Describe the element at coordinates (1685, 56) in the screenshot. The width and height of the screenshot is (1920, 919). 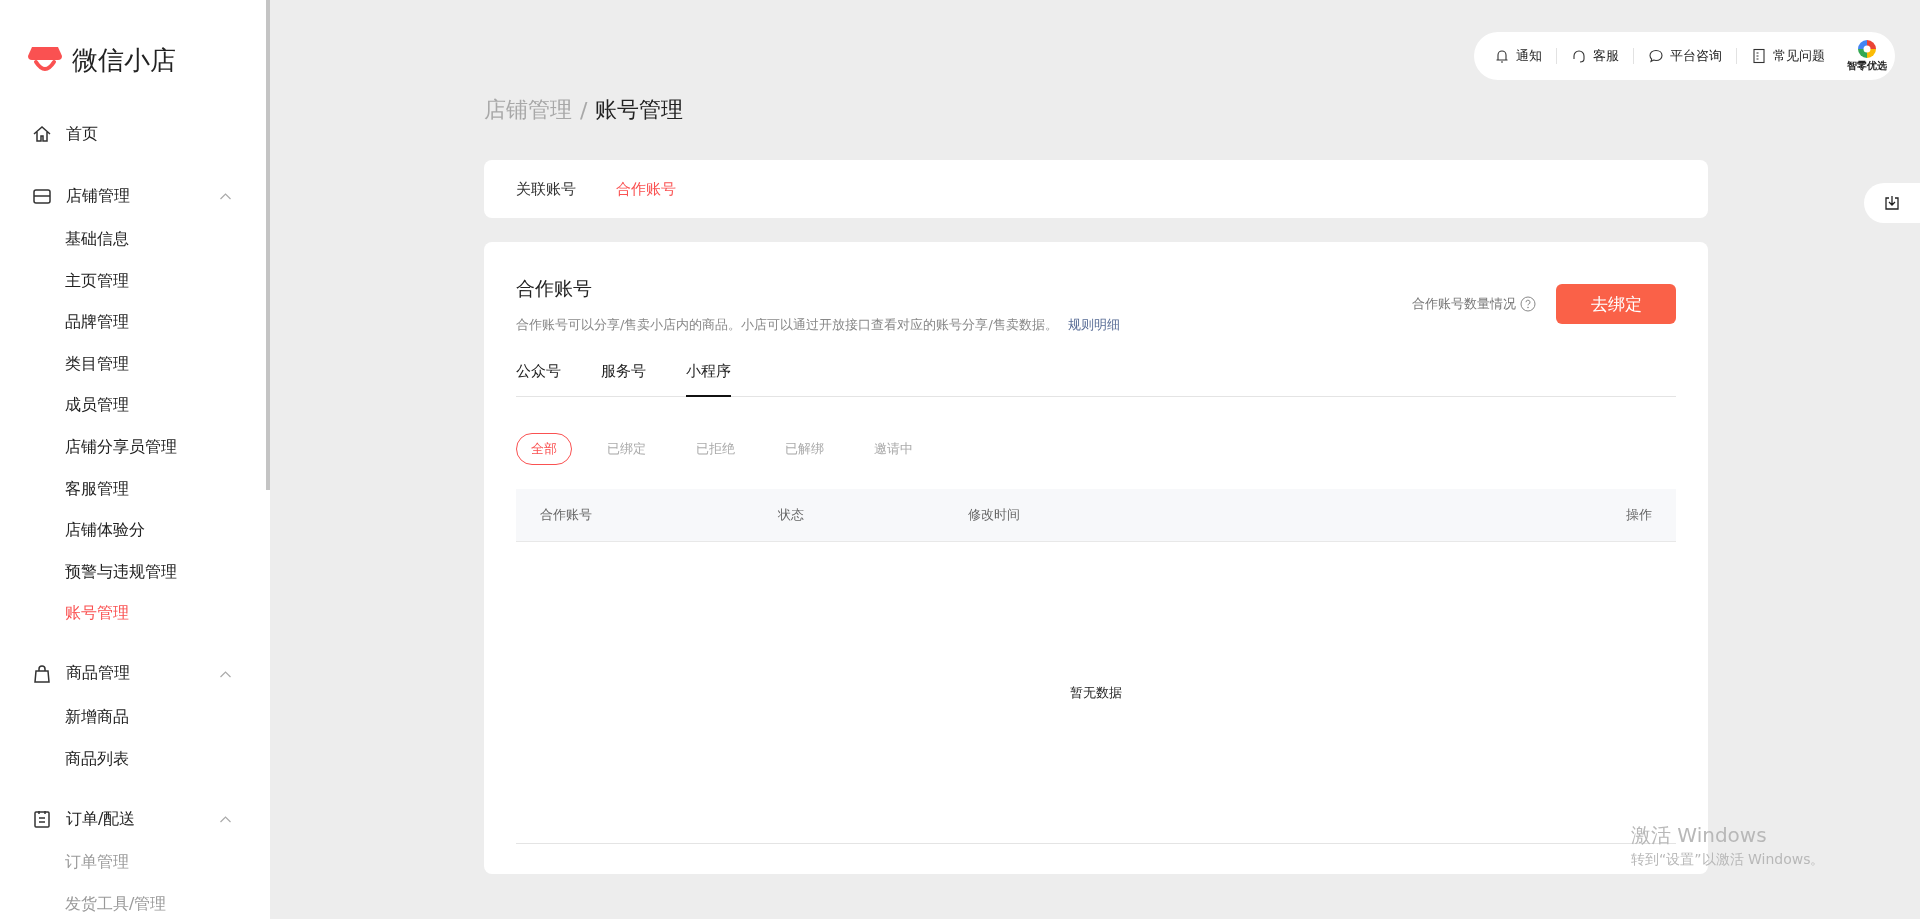
I see `toolbar-button: 平台咨询` at that location.